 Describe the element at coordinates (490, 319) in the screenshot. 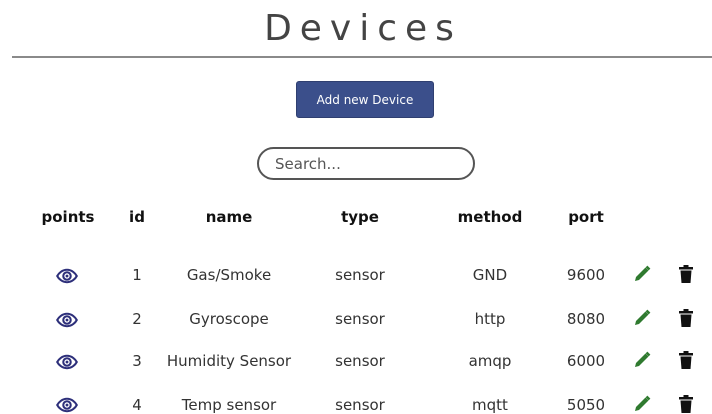

I see `cell-method: http` at that location.